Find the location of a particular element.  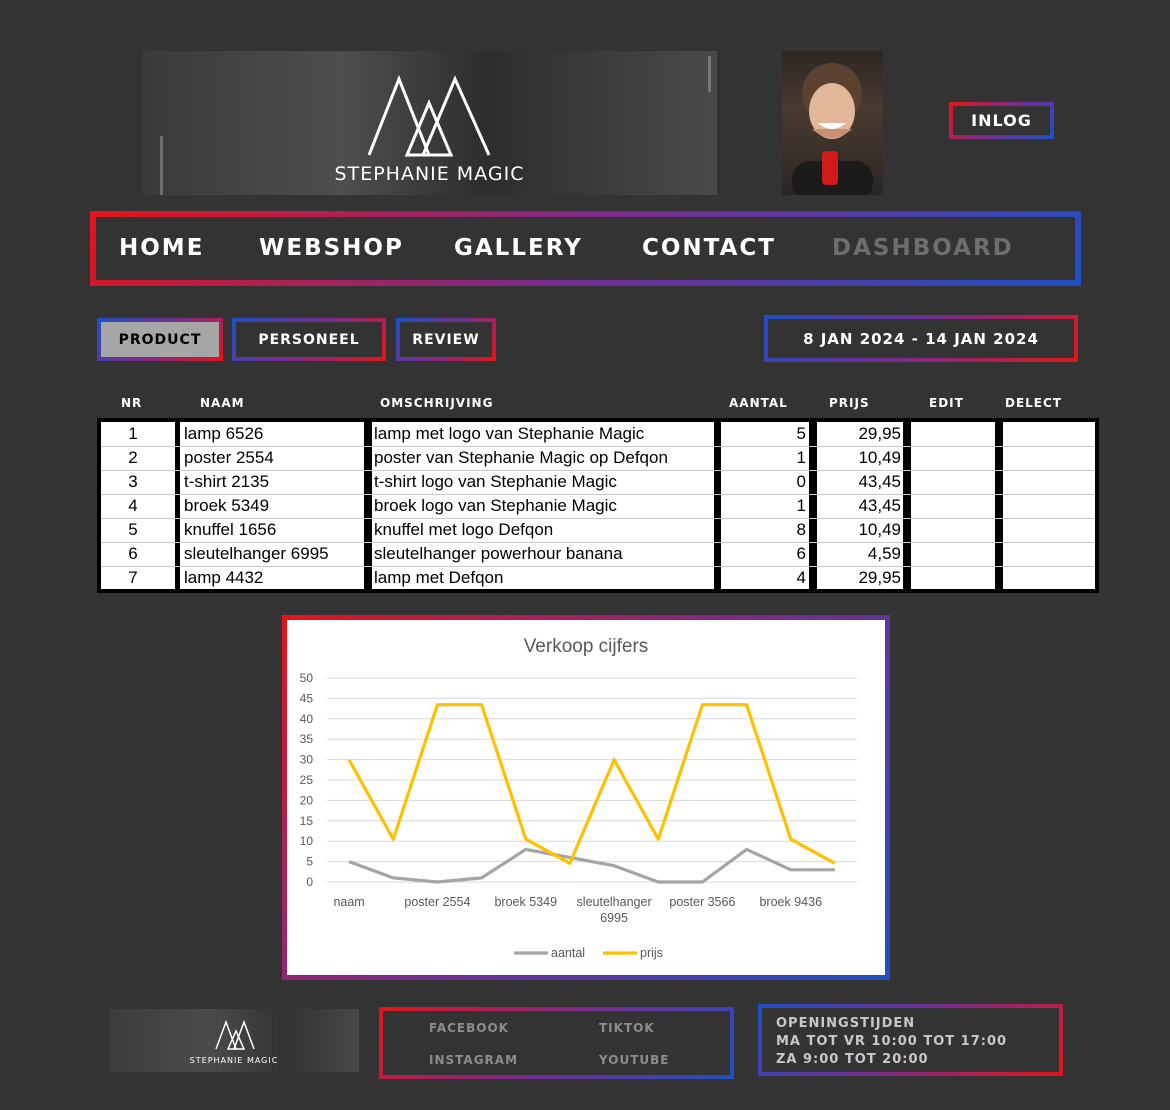

y-tick-label: 20 is located at coordinates (307, 800).